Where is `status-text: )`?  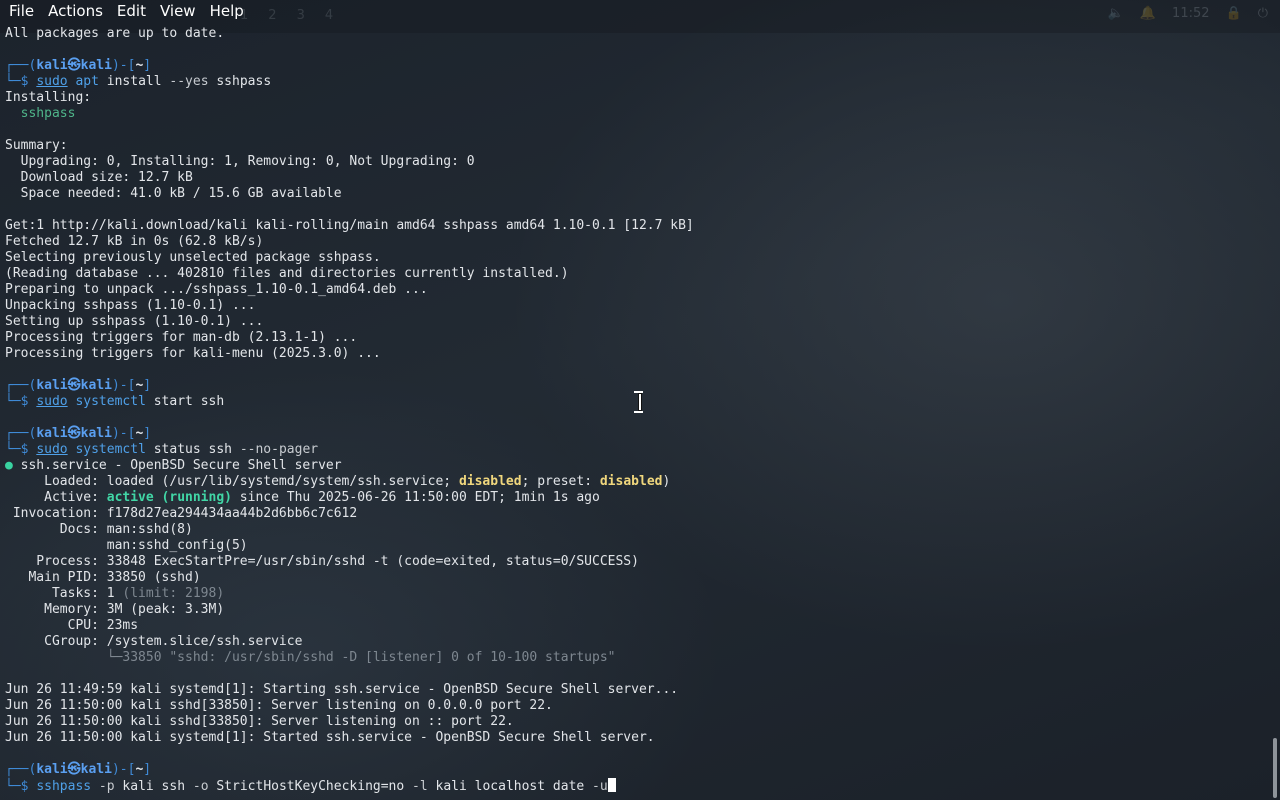 status-text: ) is located at coordinates (666, 481).